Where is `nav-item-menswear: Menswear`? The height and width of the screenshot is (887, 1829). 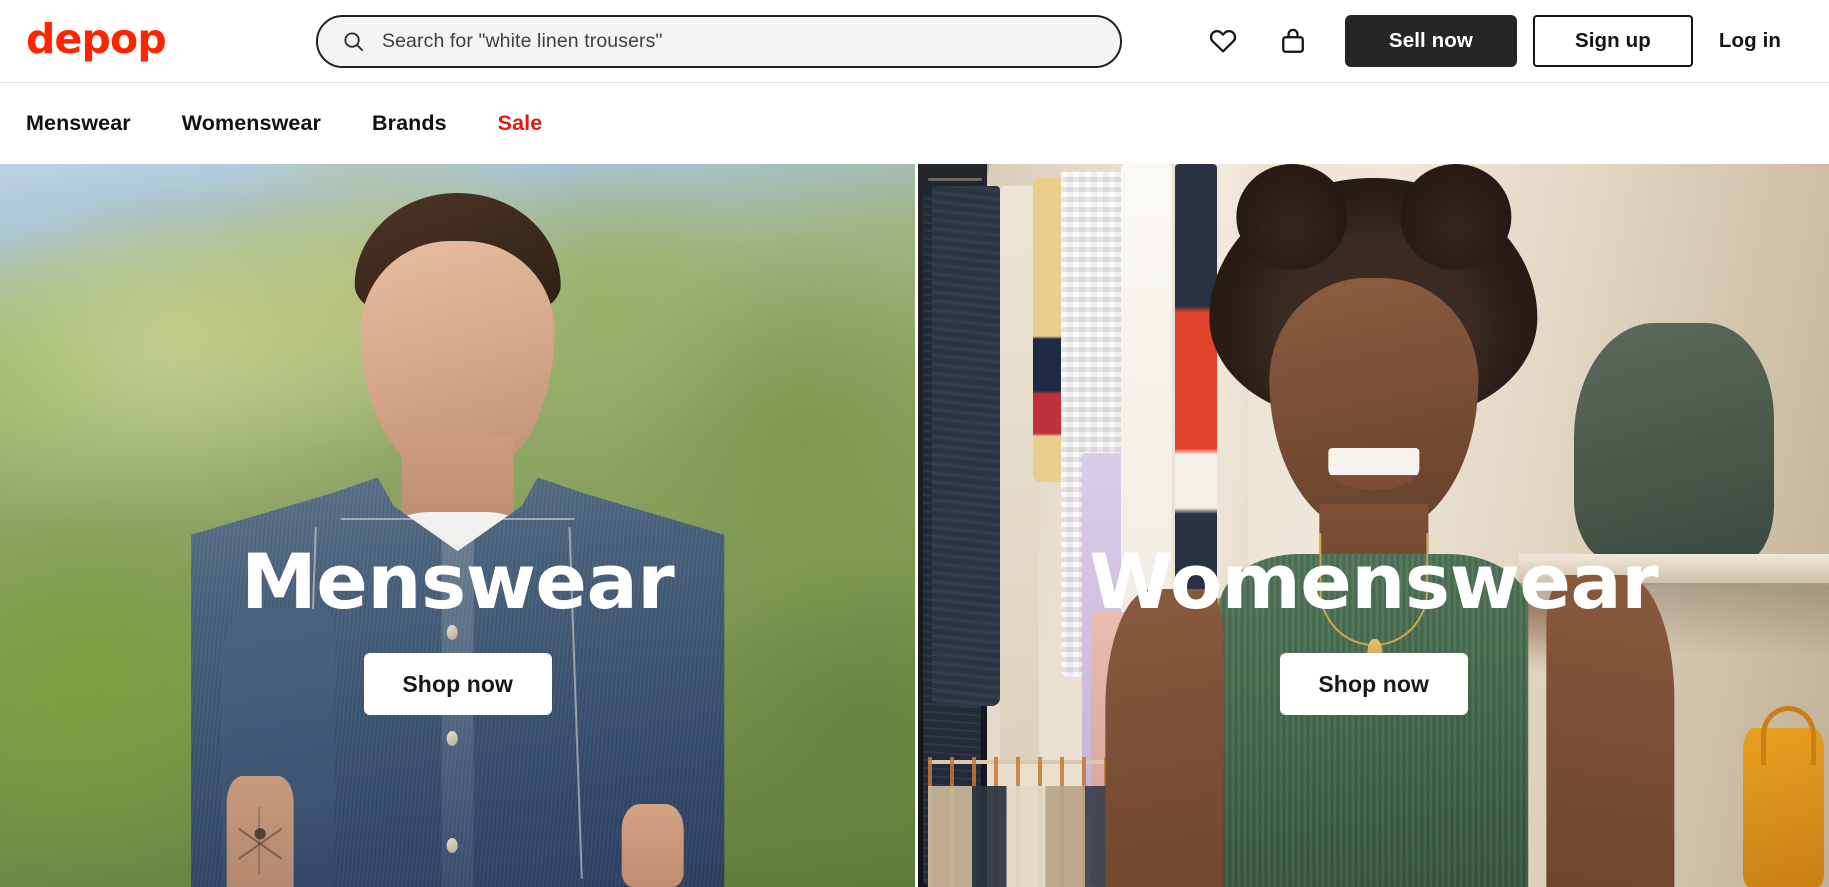 nav-item-menswear: Menswear is located at coordinates (78, 123).